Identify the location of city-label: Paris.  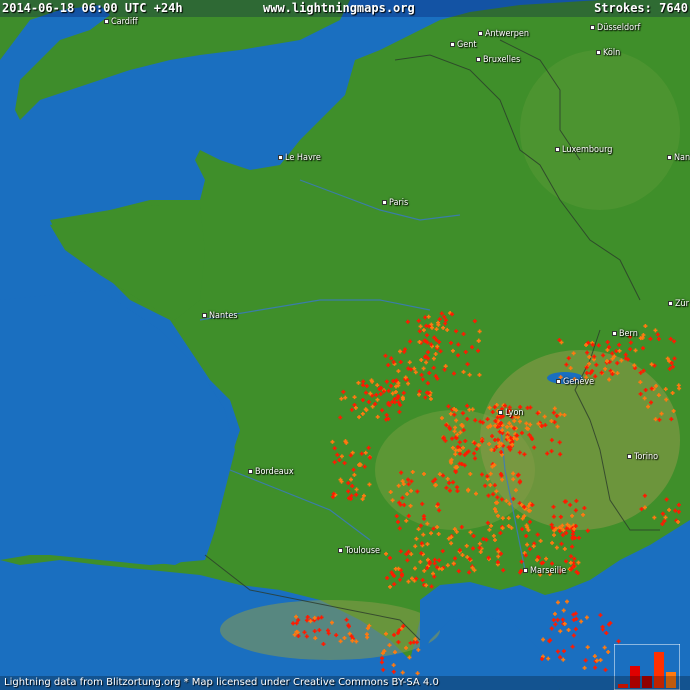
(399, 203).